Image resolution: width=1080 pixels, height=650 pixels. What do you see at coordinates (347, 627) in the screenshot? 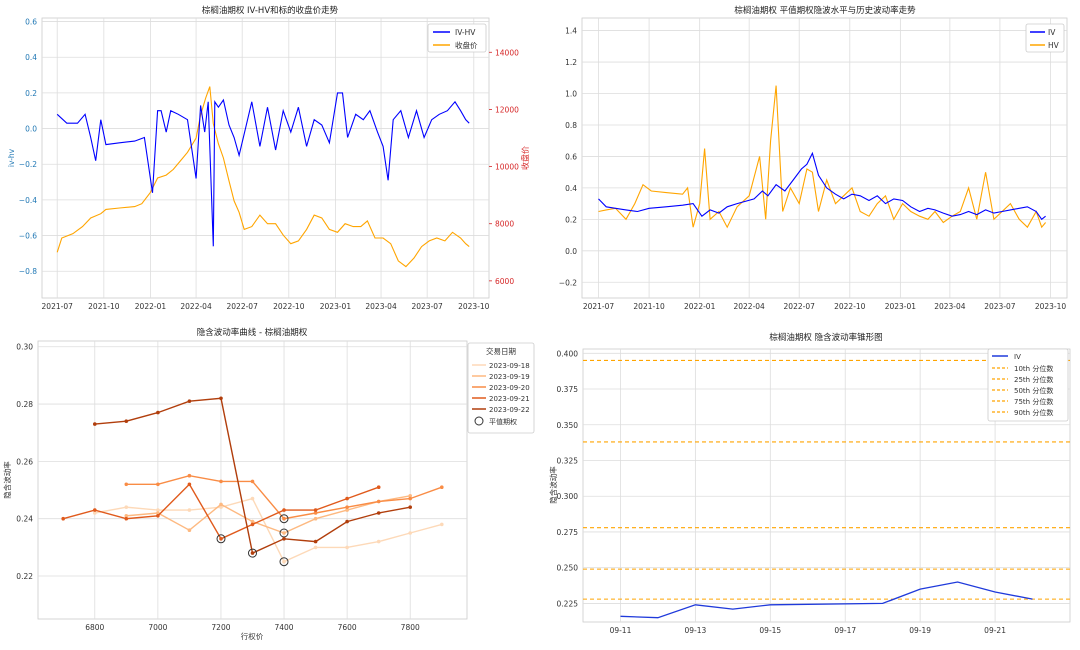
I see `x-tick-label: 7600` at bounding box center [347, 627].